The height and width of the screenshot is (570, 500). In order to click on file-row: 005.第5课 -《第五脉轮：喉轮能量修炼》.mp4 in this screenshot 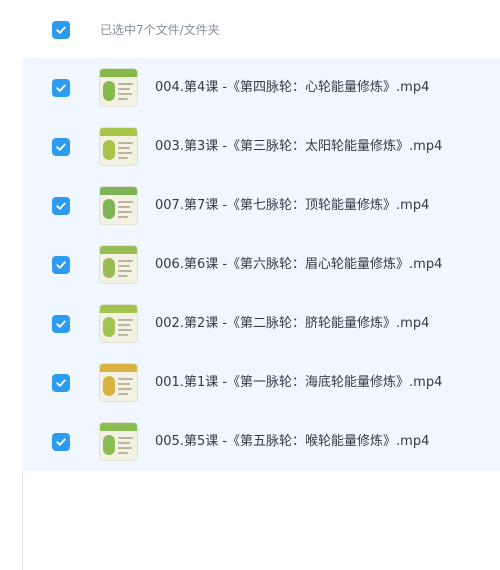, I will do `click(261, 441)`.